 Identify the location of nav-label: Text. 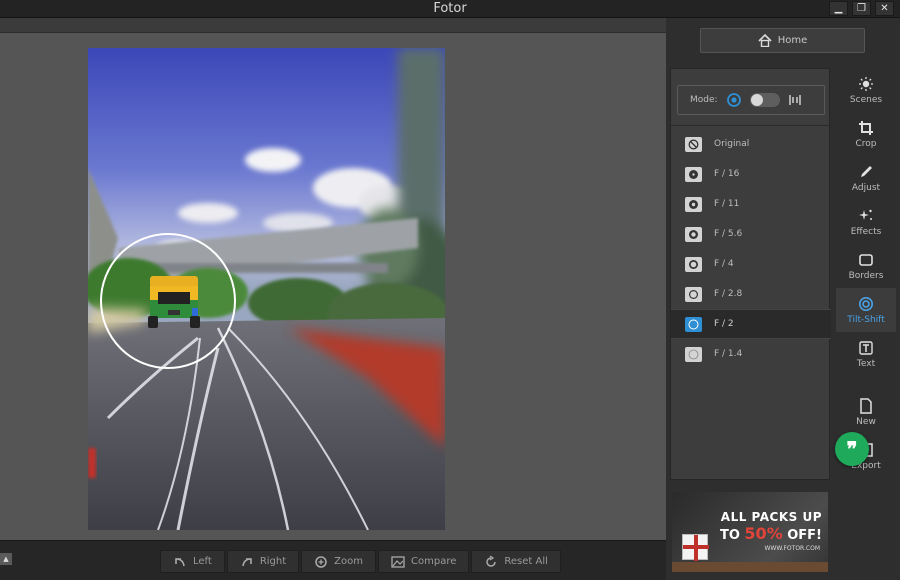
(866, 363).